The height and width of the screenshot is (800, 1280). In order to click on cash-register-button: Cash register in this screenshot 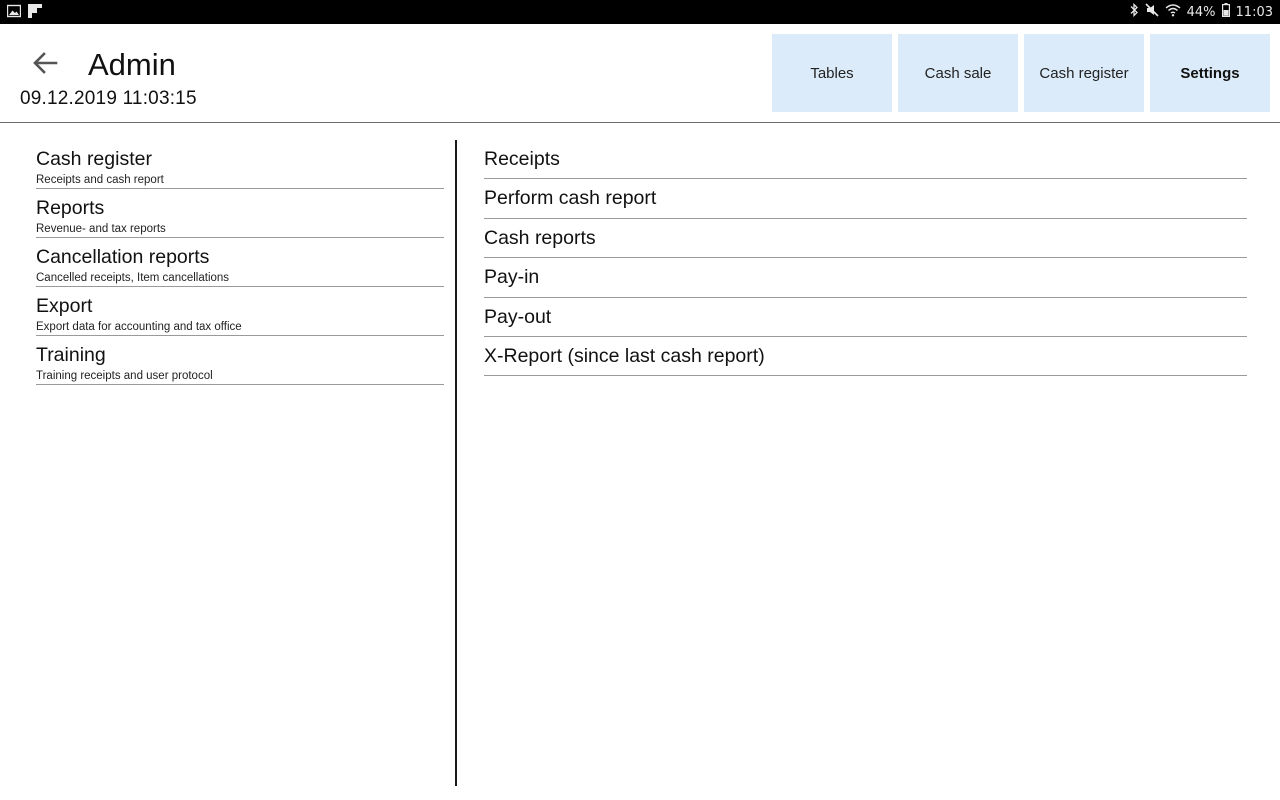, I will do `click(1084, 73)`.